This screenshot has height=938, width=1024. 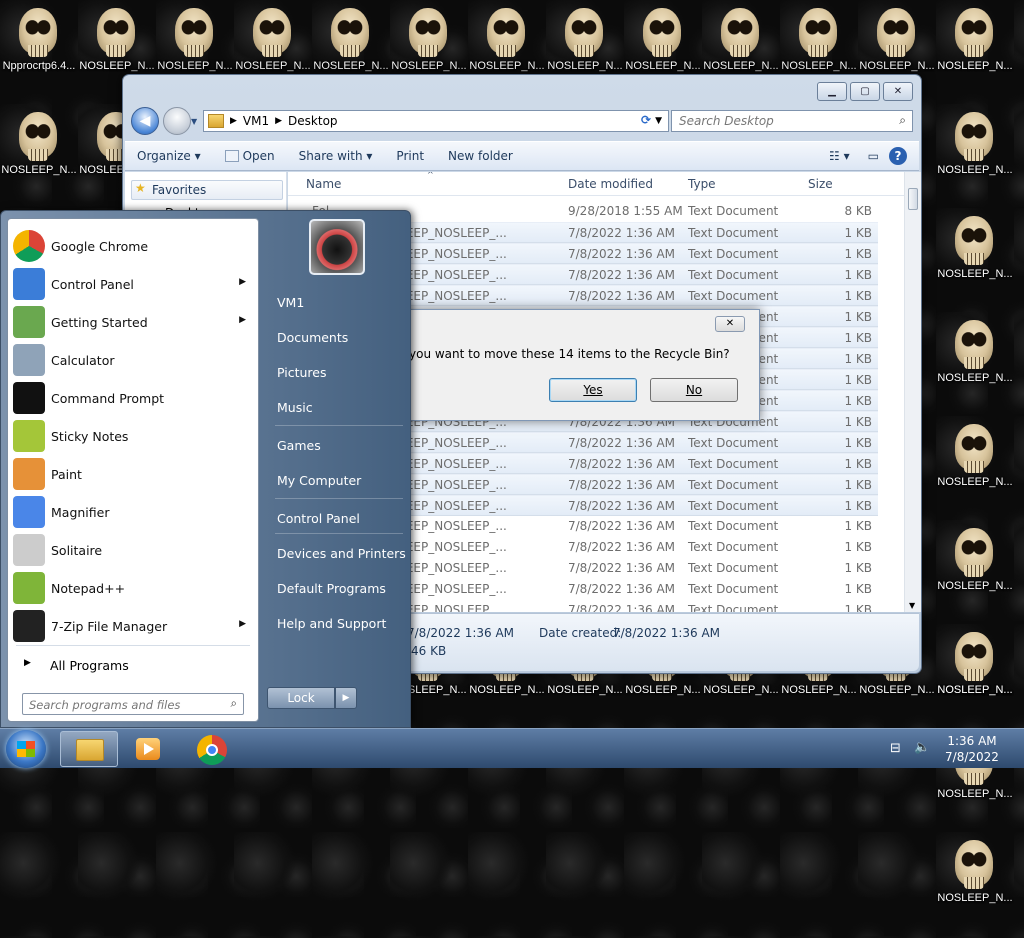 What do you see at coordinates (702, 184) in the screenshot?
I see `column-type: Type` at bounding box center [702, 184].